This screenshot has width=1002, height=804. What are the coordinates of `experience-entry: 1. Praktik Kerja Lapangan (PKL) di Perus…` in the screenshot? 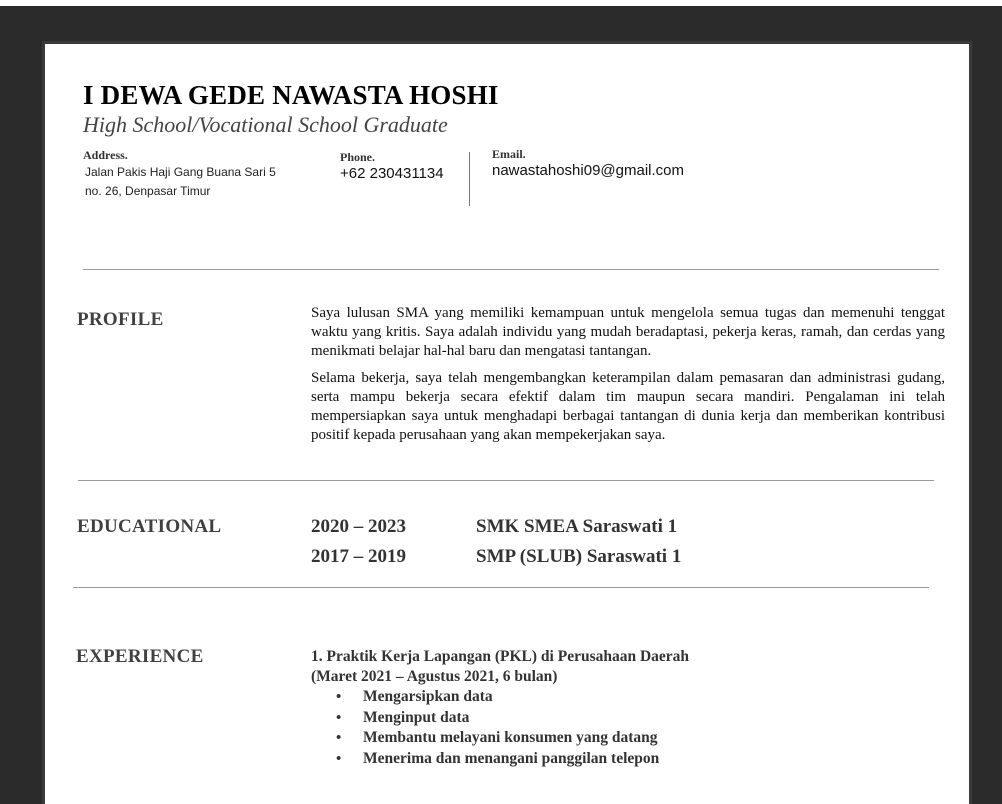 It's located at (500, 708).